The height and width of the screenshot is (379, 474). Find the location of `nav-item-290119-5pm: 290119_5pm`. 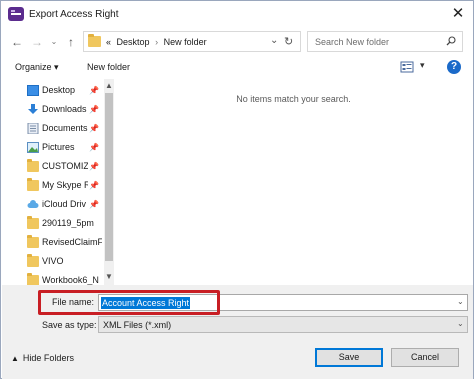

nav-item-290119-5pm: 290119_5pm is located at coordinates (53, 223).